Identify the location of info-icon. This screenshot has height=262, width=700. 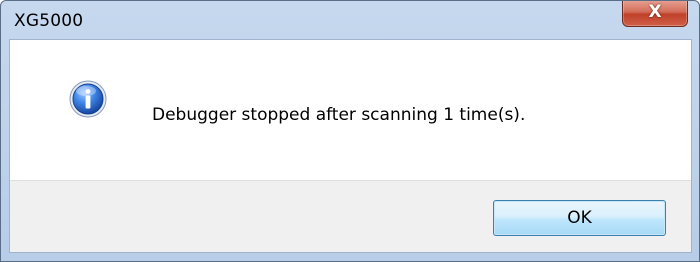
(88, 99).